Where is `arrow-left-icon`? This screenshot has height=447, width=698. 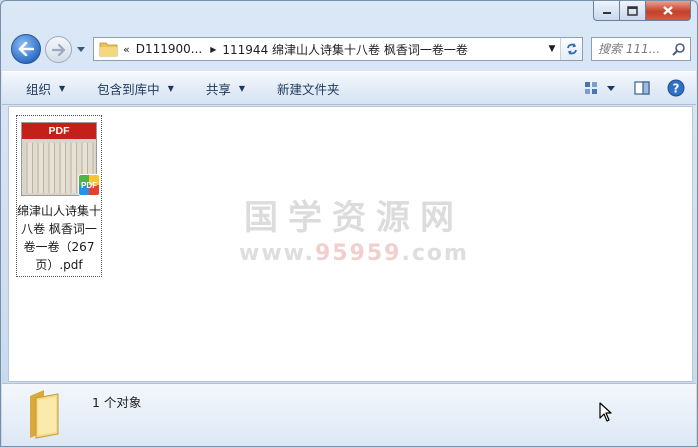 arrow-left-icon is located at coordinates (26, 49).